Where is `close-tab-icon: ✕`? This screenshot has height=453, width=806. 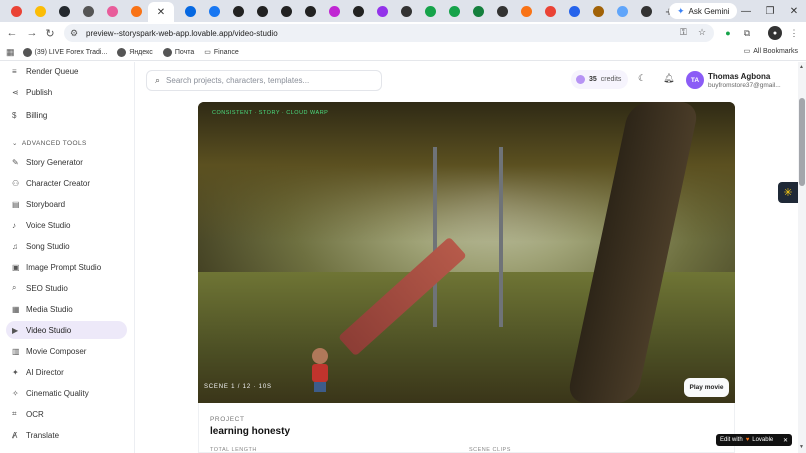
close-tab-icon: ✕ is located at coordinates (161, 12).